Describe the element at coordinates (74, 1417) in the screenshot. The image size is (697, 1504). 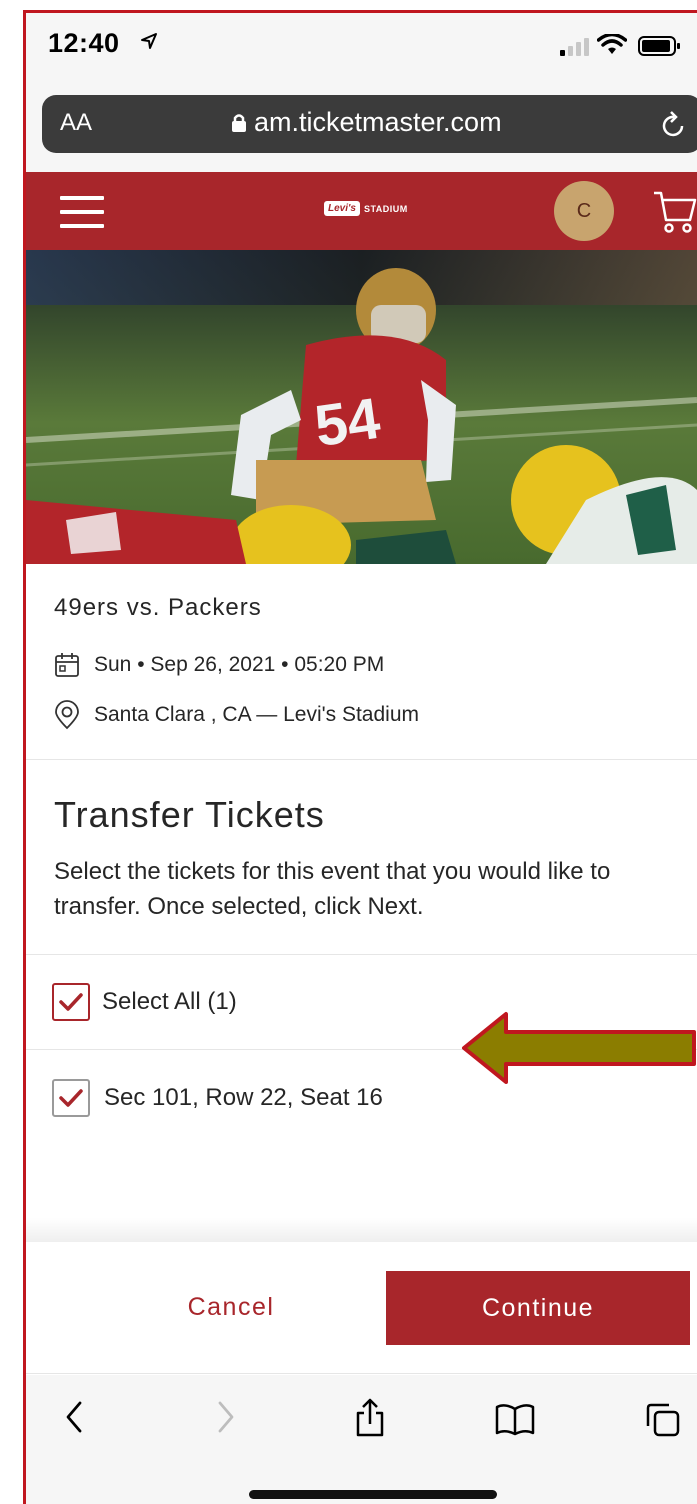
I see `back-icon` at that location.